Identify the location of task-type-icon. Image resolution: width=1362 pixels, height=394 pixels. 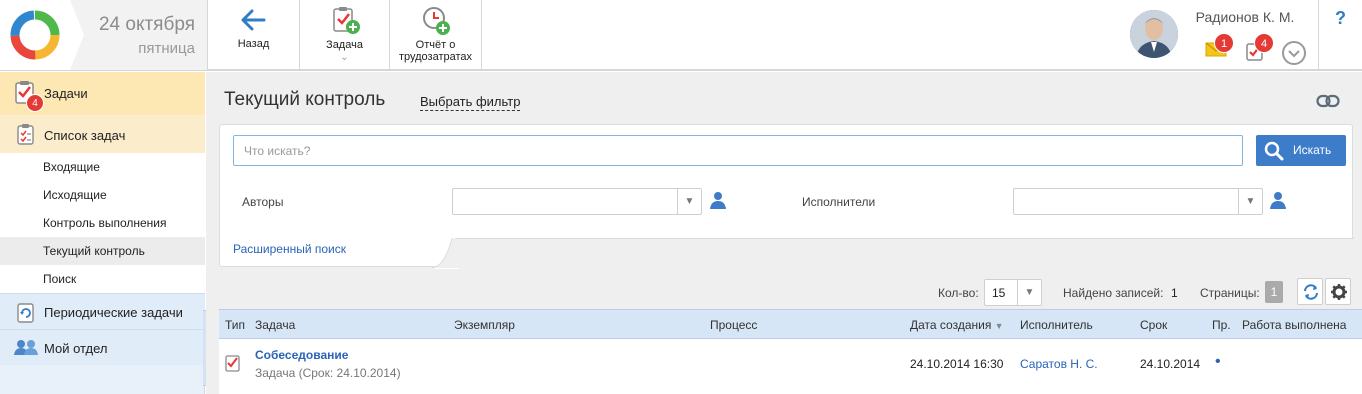
(232, 363).